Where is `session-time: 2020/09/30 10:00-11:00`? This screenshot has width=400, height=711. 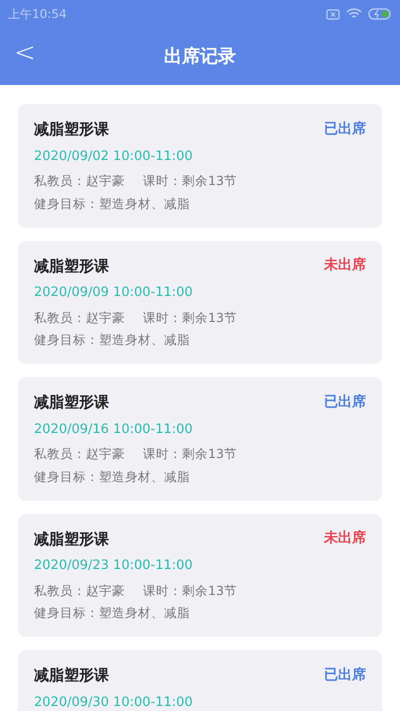
session-time: 2020/09/30 10:00-11:00 is located at coordinates (114, 702).